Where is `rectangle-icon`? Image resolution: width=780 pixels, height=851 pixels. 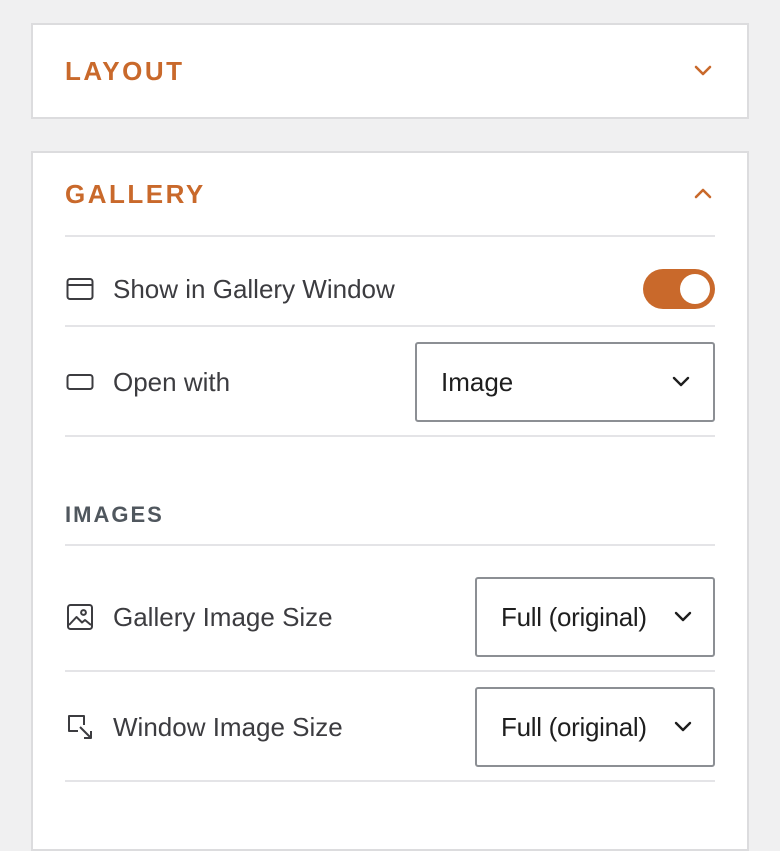
rectangle-icon is located at coordinates (80, 382).